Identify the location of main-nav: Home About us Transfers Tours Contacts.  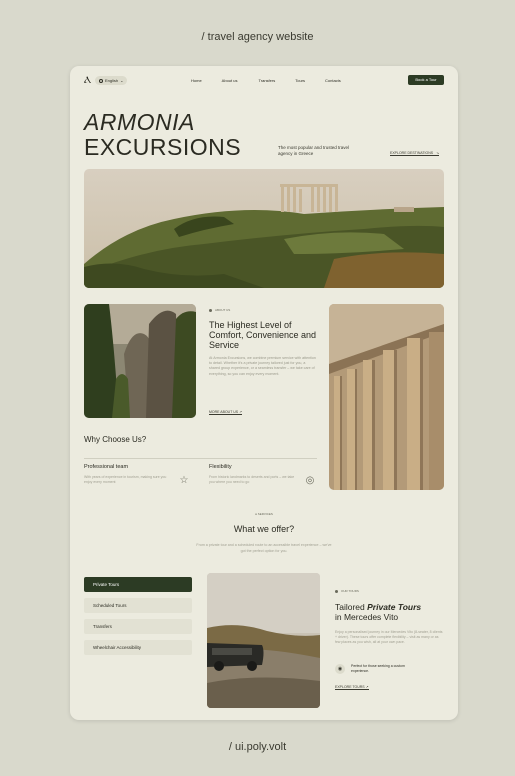
(266, 80).